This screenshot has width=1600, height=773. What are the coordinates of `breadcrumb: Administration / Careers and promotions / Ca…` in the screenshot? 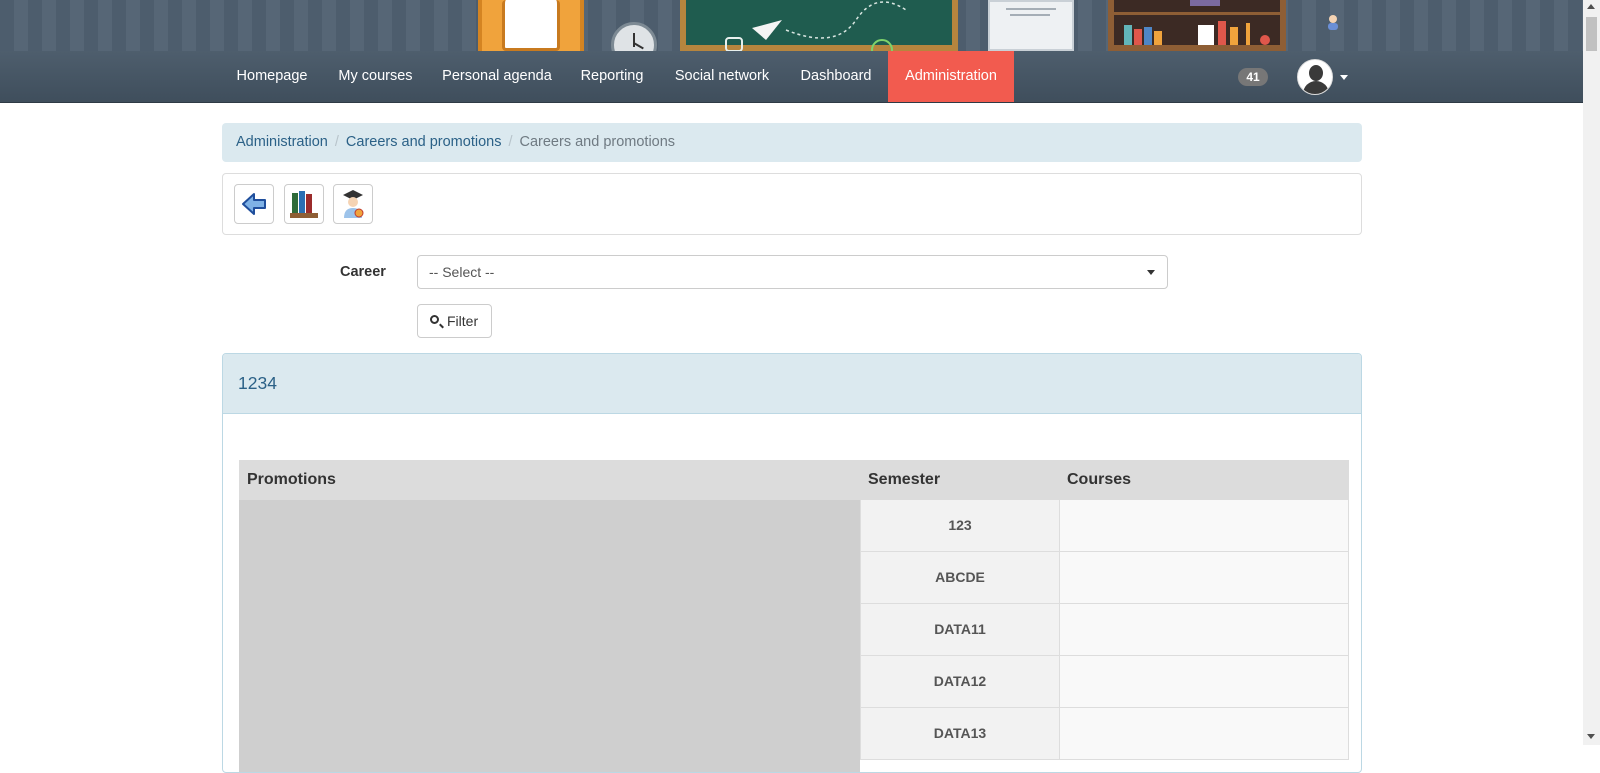 It's located at (792, 142).